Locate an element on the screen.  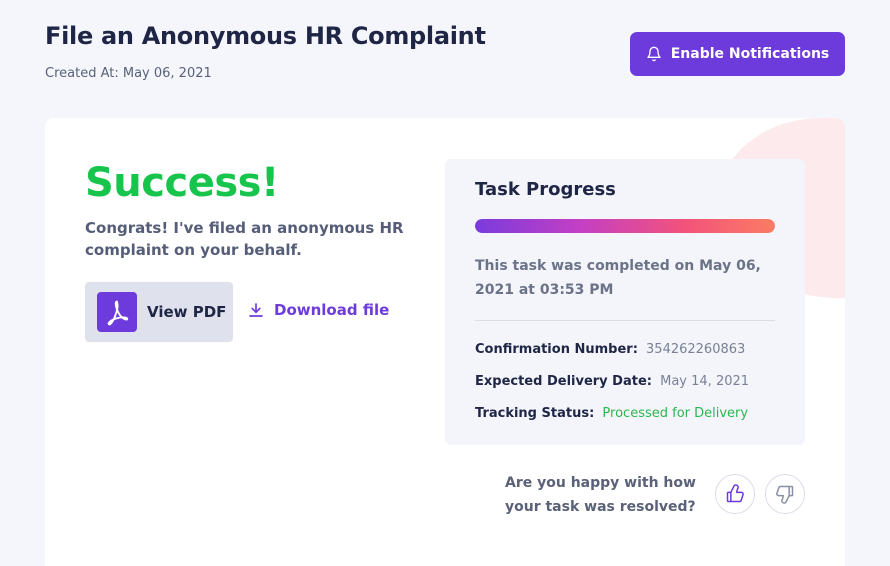
delivery-date-label: Expected Delivery Date: is located at coordinates (563, 381).